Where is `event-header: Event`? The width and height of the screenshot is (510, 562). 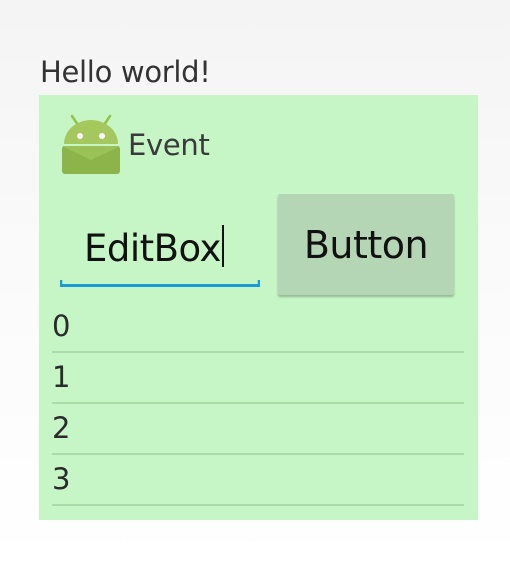 event-header: Event is located at coordinates (134, 145).